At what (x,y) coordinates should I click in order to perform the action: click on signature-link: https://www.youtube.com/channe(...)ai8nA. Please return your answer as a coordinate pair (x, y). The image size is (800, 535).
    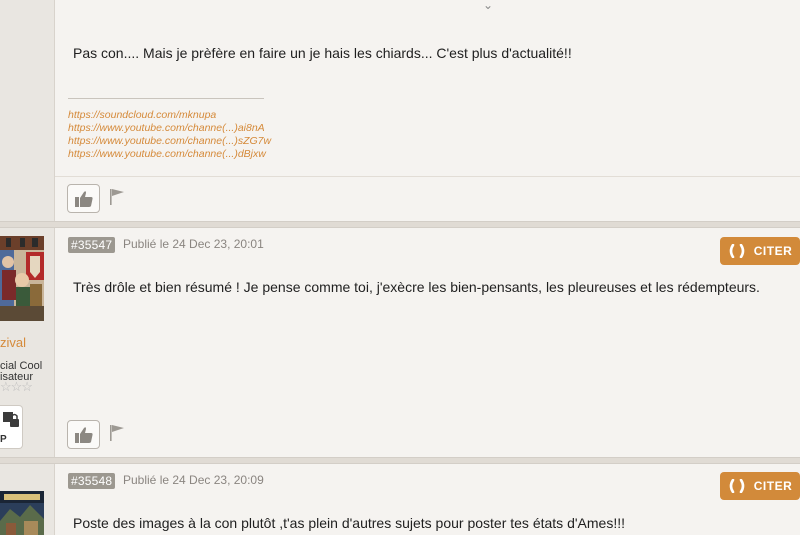
    Looking at the image, I should click on (166, 128).